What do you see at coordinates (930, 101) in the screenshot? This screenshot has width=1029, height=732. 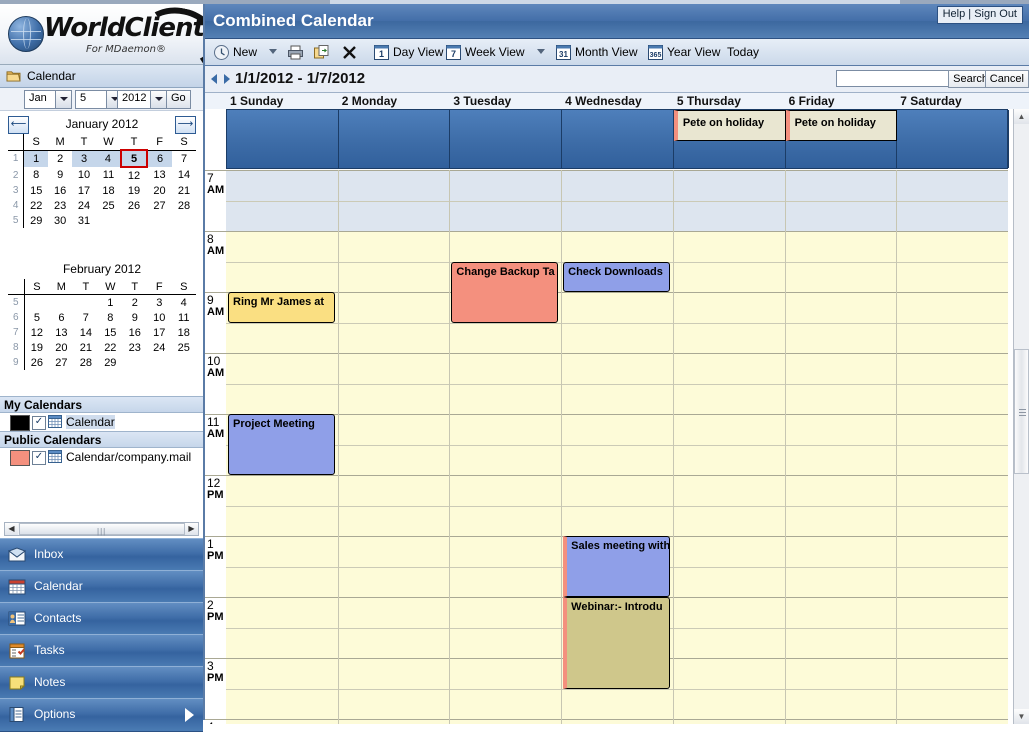 I see `day-header-6: 7 Saturday` at bounding box center [930, 101].